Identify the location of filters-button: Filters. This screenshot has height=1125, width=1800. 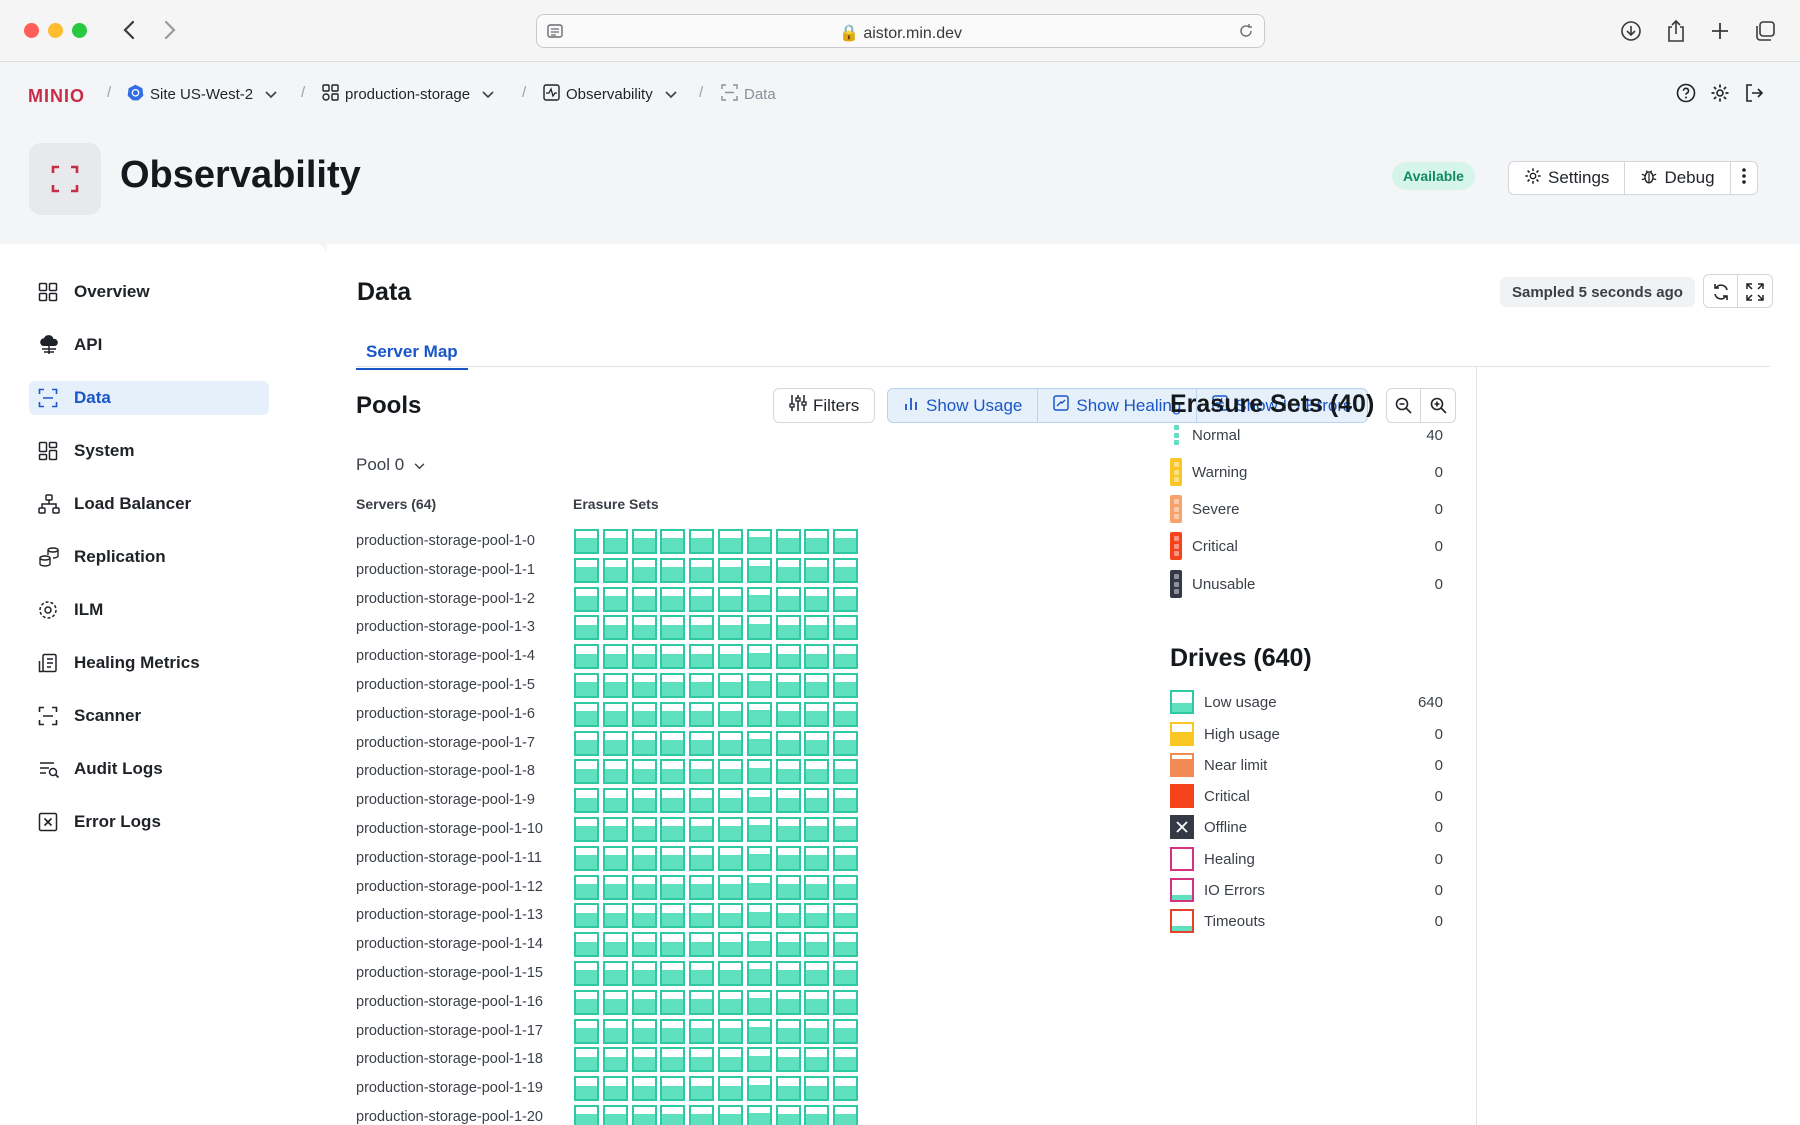
(824, 405).